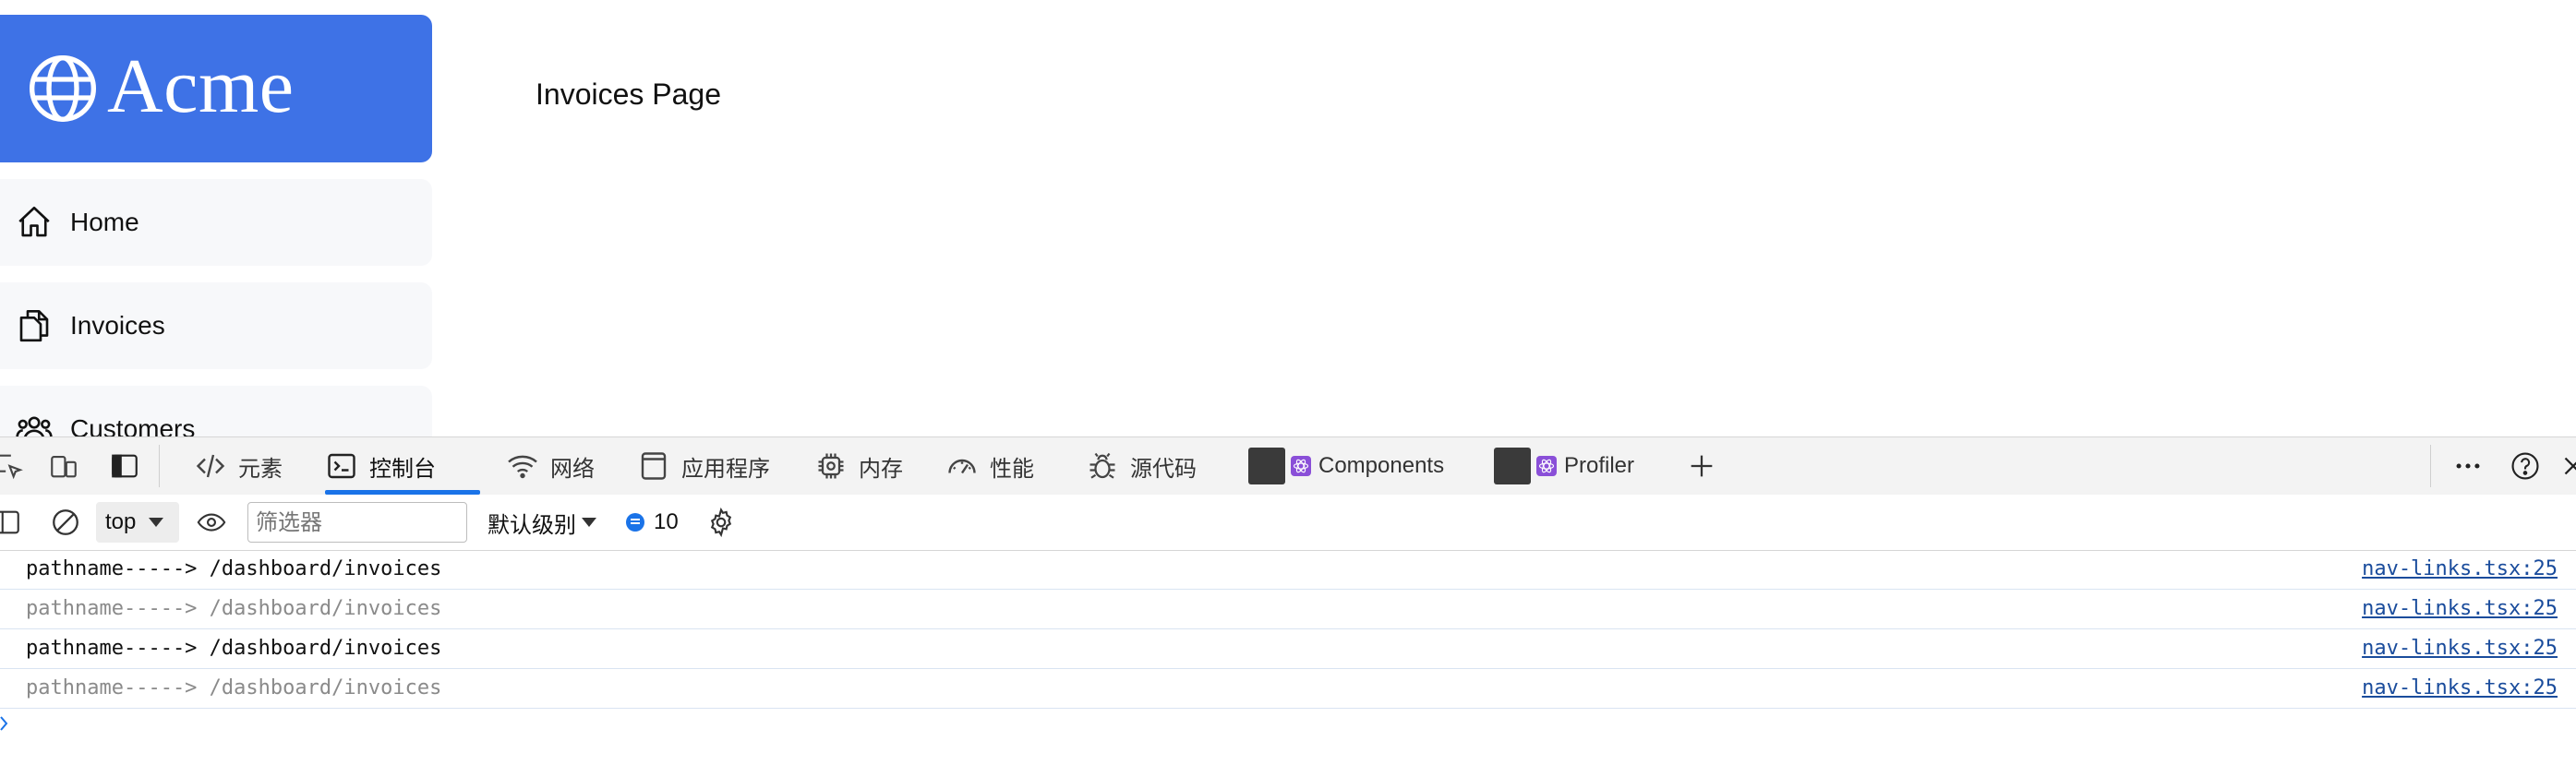 The image size is (2576, 765). What do you see at coordinates (2567, 466) in the screenshot?
I see `close-devtools-icon` at bounding box center [2567, 466].